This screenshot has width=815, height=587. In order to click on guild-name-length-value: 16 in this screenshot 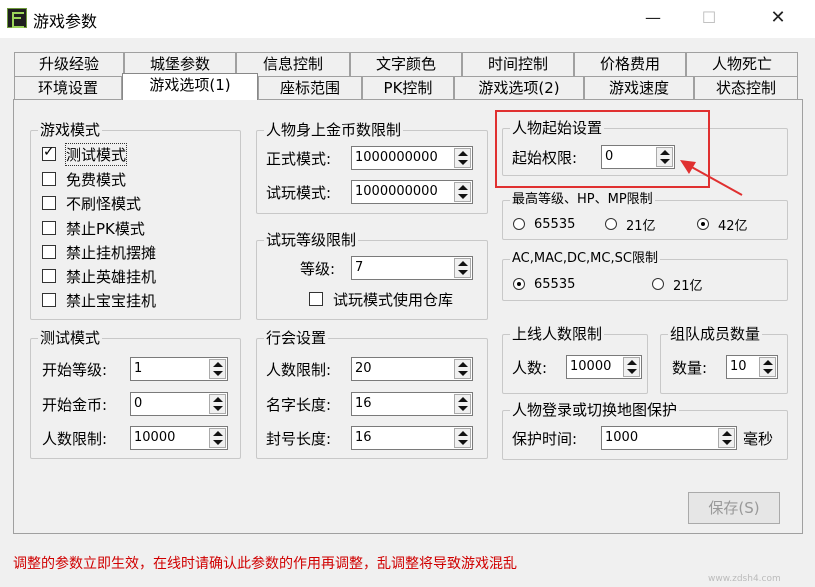, I will do `click(363, 404)`.